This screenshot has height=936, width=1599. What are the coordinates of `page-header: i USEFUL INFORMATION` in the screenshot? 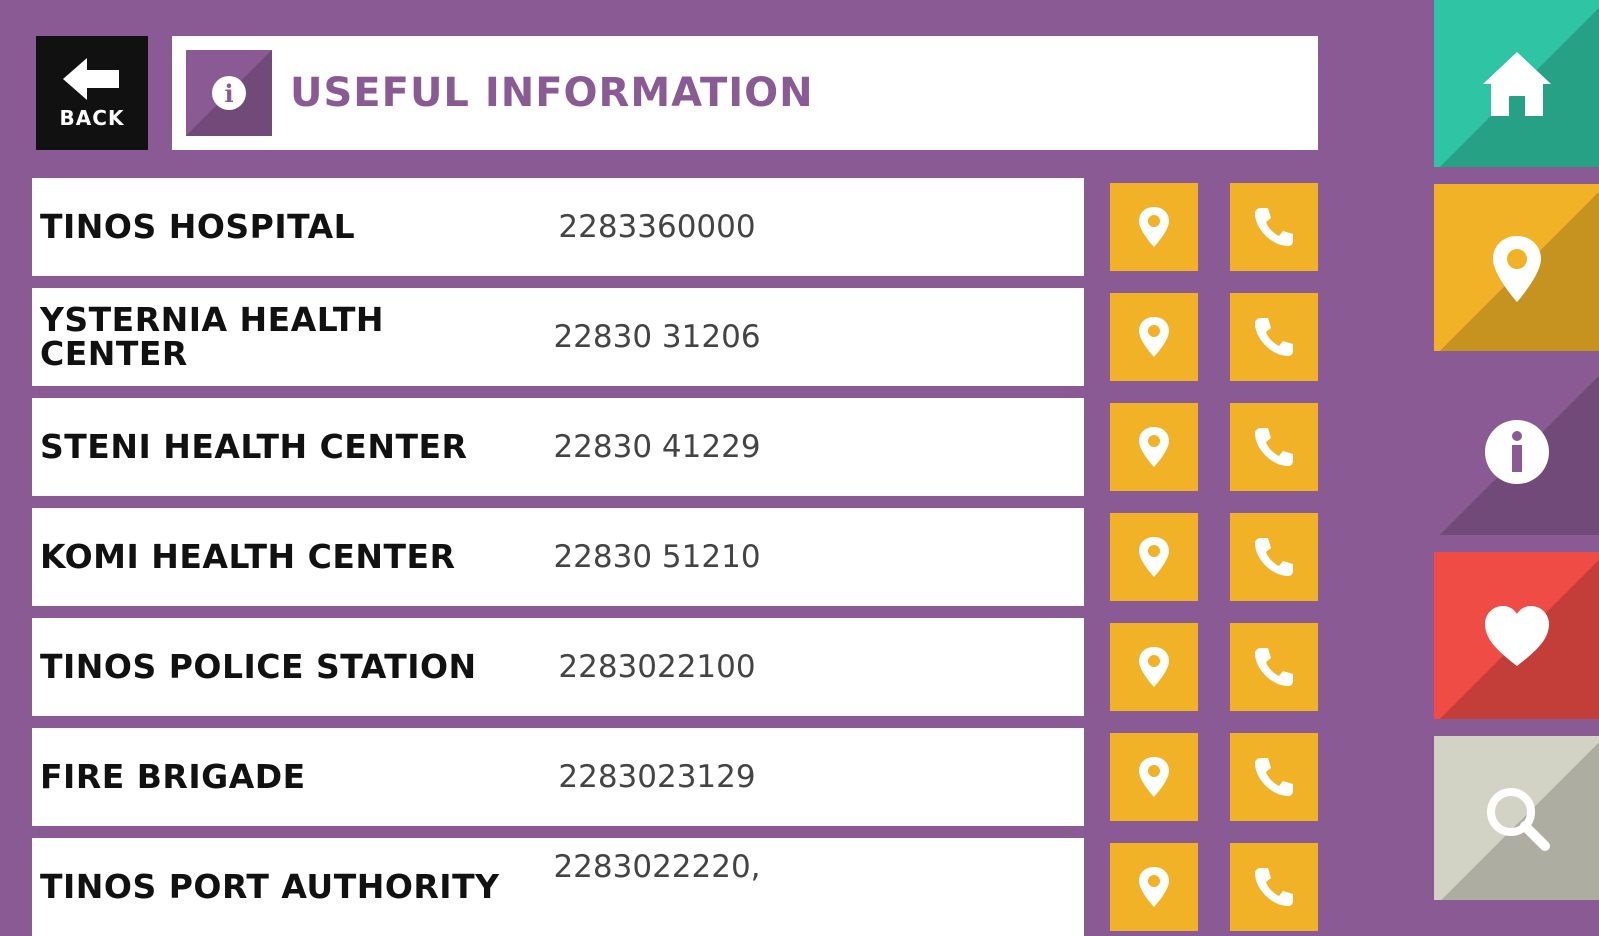 It's located at (745, 93).